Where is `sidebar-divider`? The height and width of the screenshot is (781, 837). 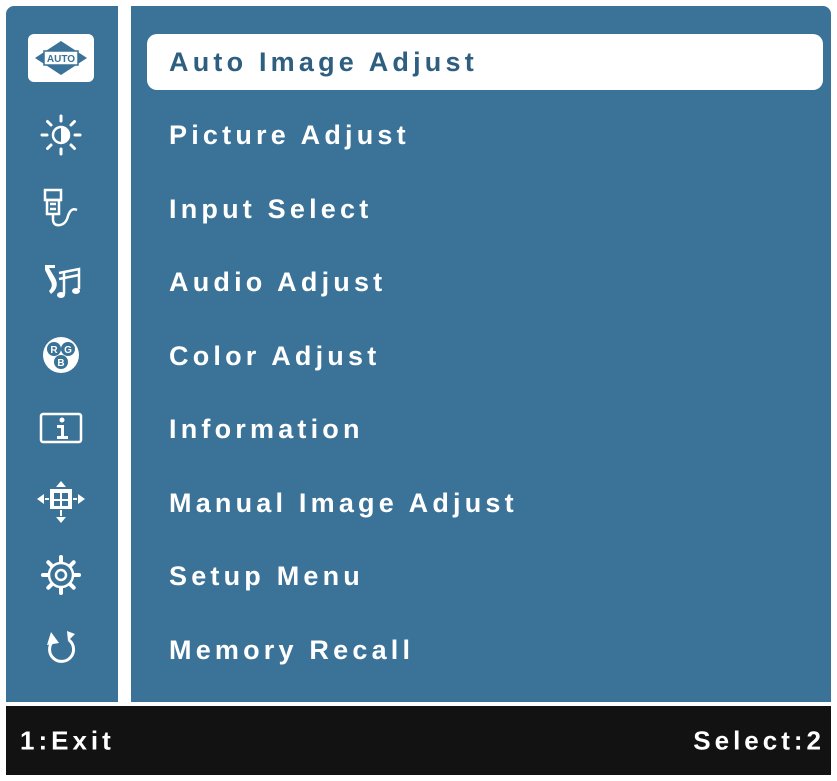
sidebar-divider is located at coordinates (124, 354).